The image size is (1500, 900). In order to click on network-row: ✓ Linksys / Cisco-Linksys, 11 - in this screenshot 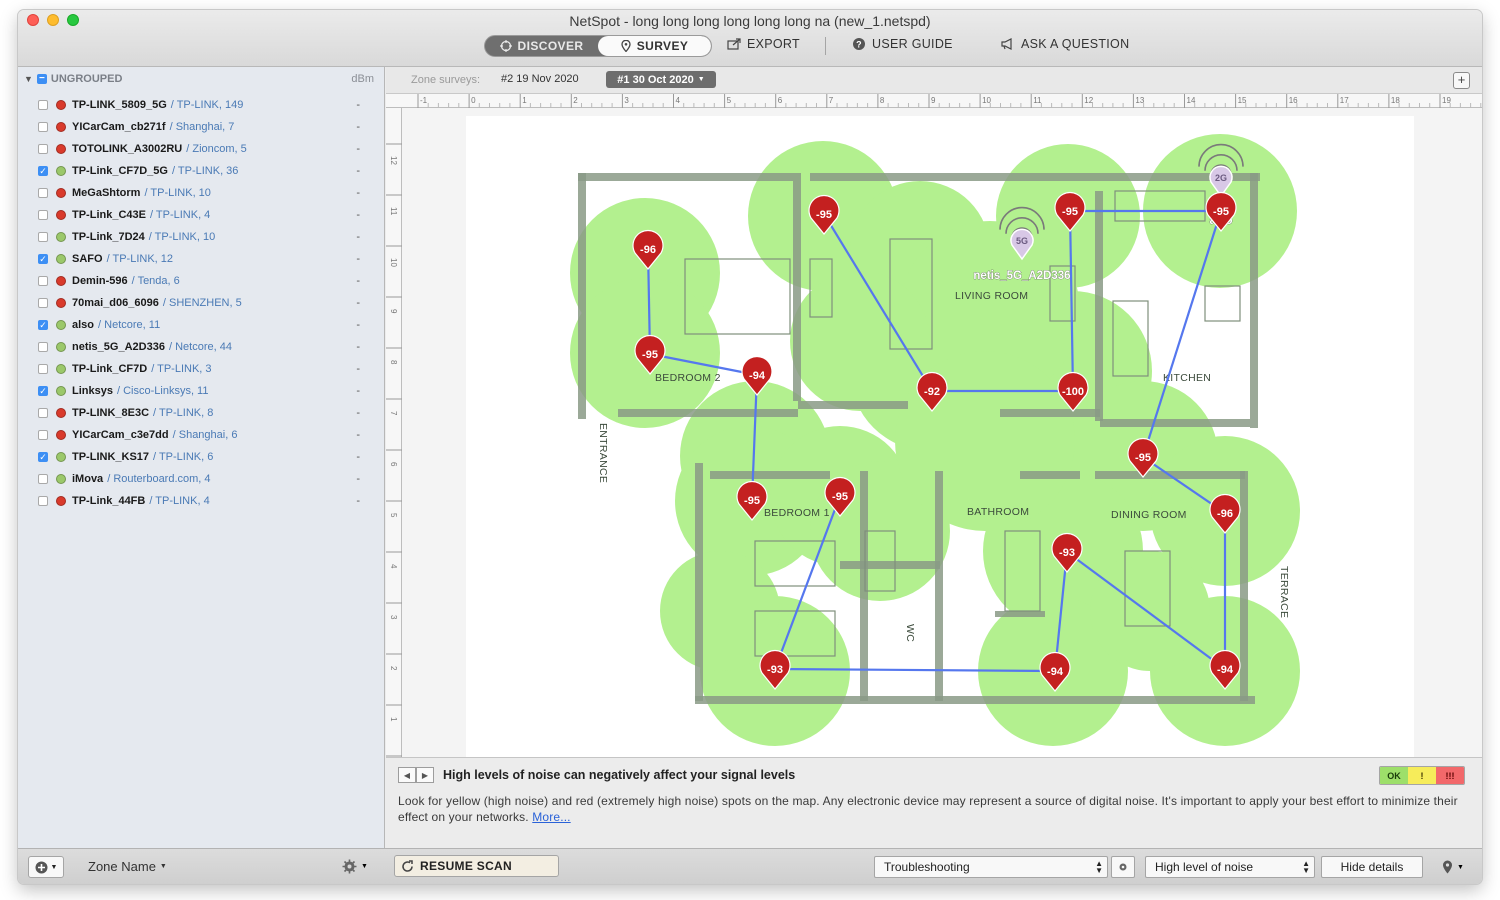, I will do `click(199, 391)`.